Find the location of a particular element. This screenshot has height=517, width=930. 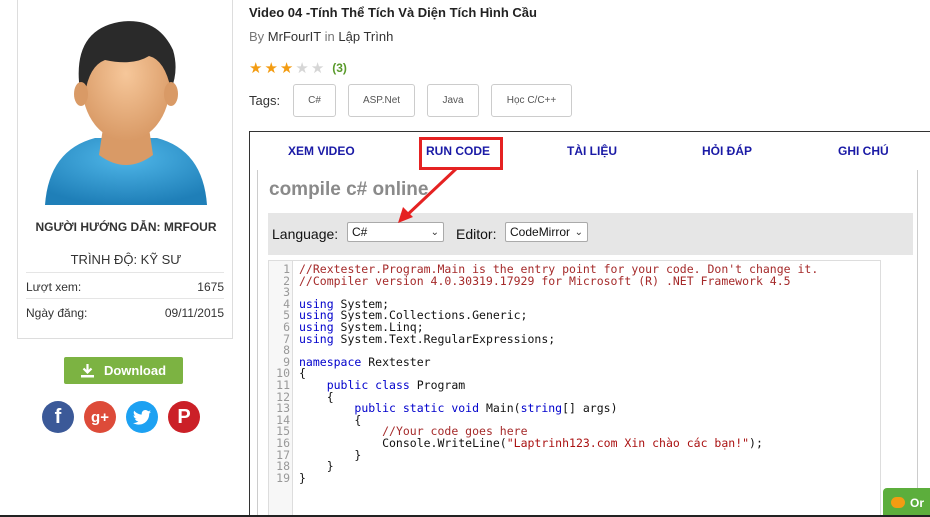

editor-label: Editor: is located at coordinates (476, 234).